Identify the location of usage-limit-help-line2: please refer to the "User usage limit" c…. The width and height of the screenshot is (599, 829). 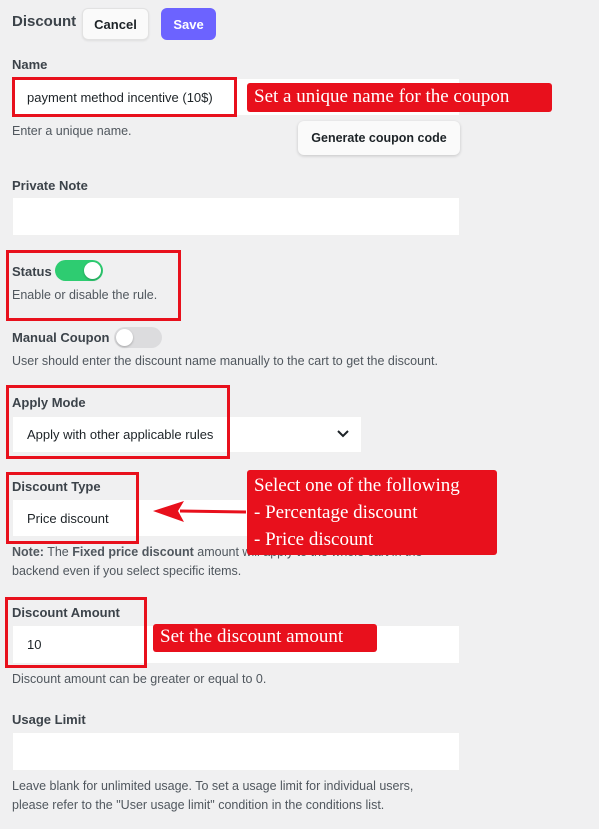
(198, 805).